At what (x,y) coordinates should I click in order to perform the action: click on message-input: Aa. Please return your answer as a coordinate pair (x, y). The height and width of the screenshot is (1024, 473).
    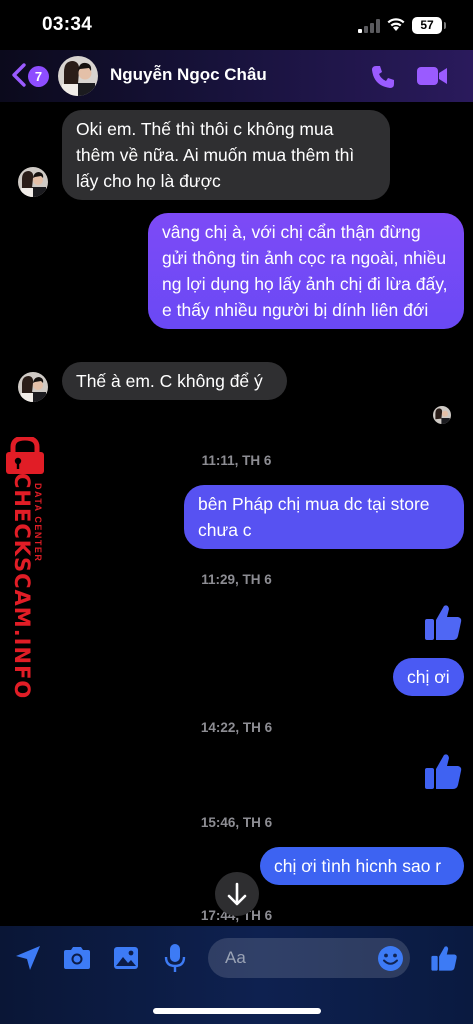
    Looking at the image, I should click on (309, 958).